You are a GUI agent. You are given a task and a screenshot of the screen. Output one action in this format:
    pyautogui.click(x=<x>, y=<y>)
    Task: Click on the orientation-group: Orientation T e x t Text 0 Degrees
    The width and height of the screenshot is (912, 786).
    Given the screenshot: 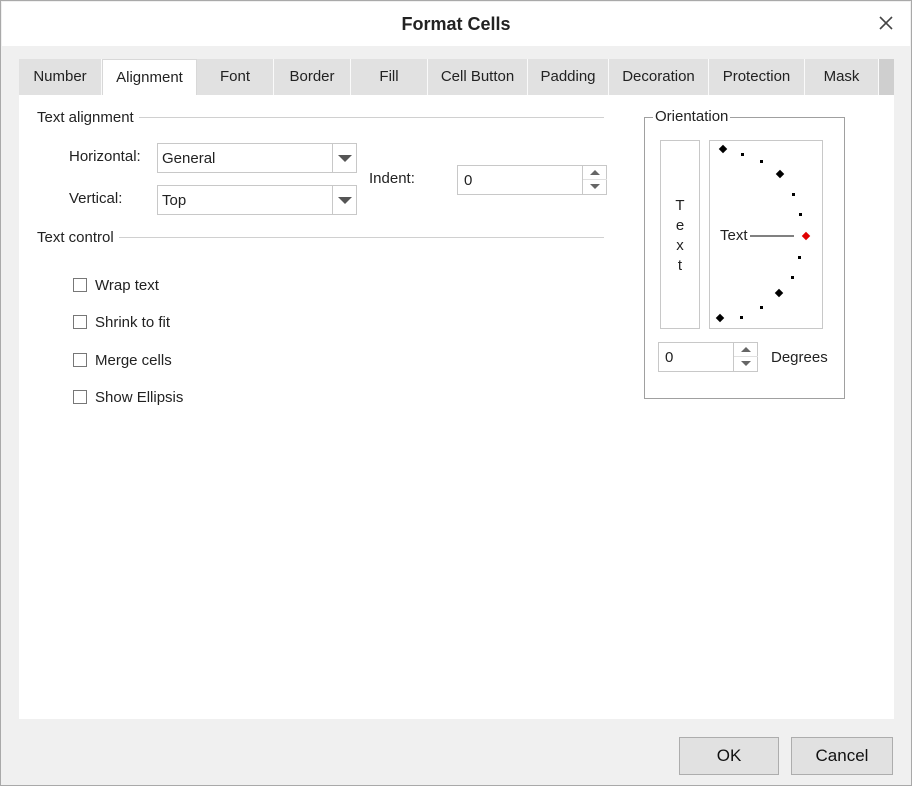 What is the action you would take?
    pyautogui.click(x=744, y=253)
    